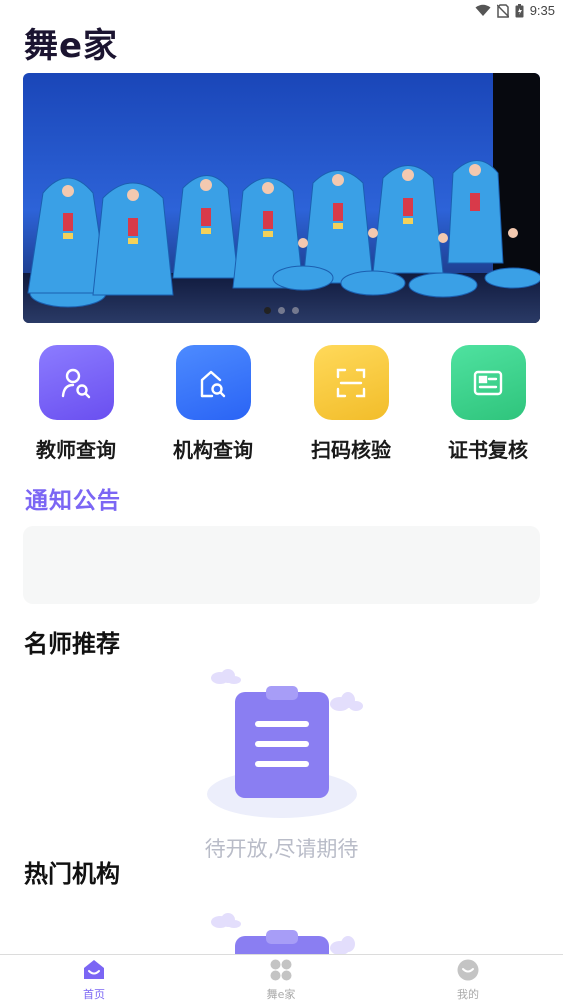 The width and height of the screenshot is (563, 1003). I want to click on tab-mine: 我的, so click(468, 980).